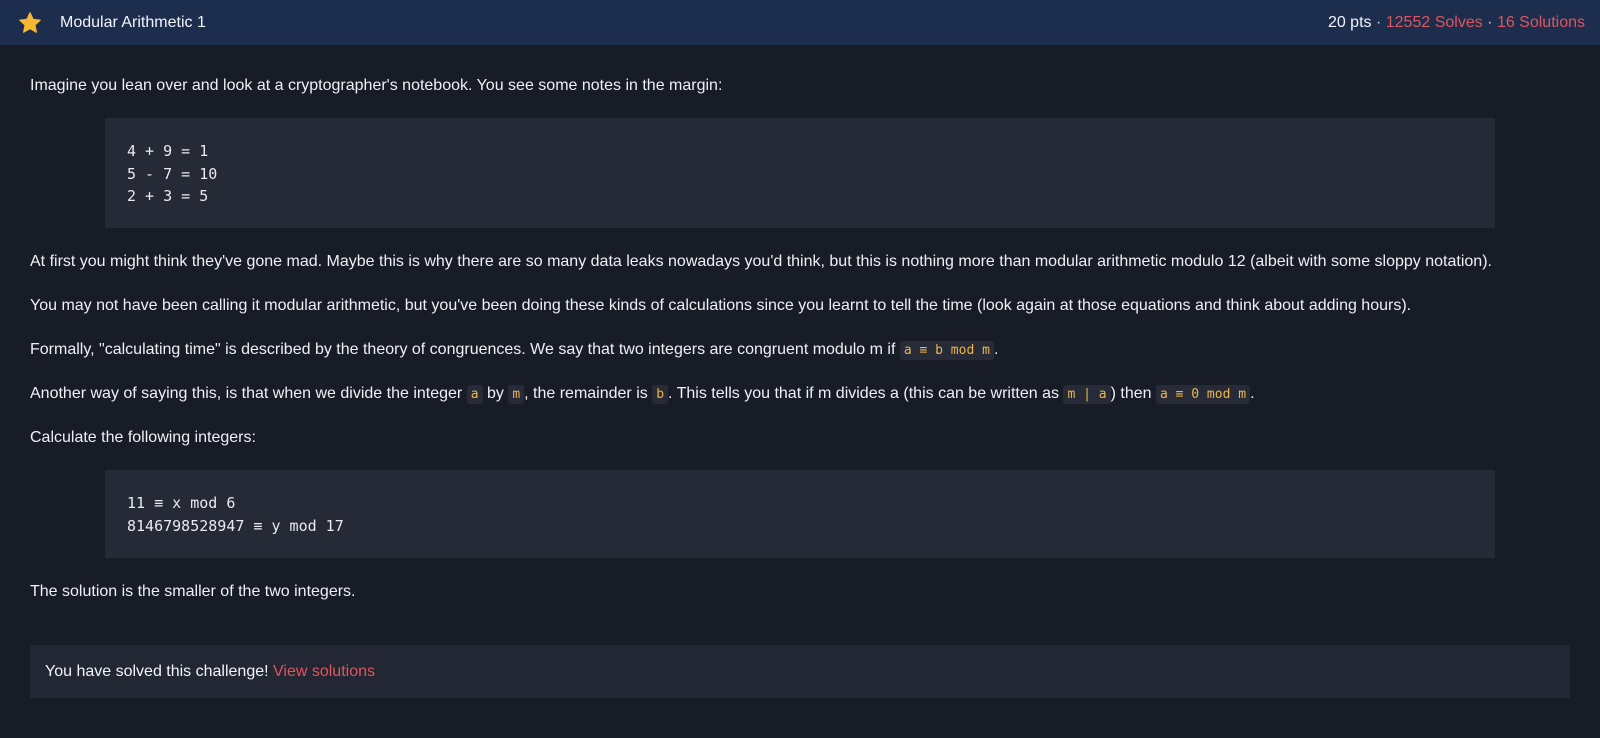 Image resolution: width=1600 pixels, height=738 pixels. I want to click on inline-code: a ≡ 0 mod m, so click(1203, 394).